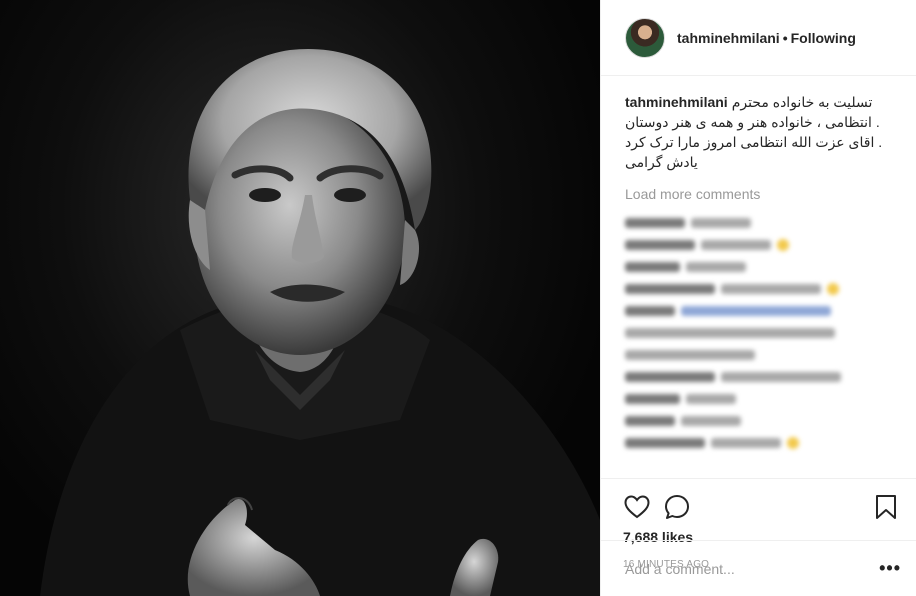  I want to click on caption-username: tahminehmilani, so click(676, 102).